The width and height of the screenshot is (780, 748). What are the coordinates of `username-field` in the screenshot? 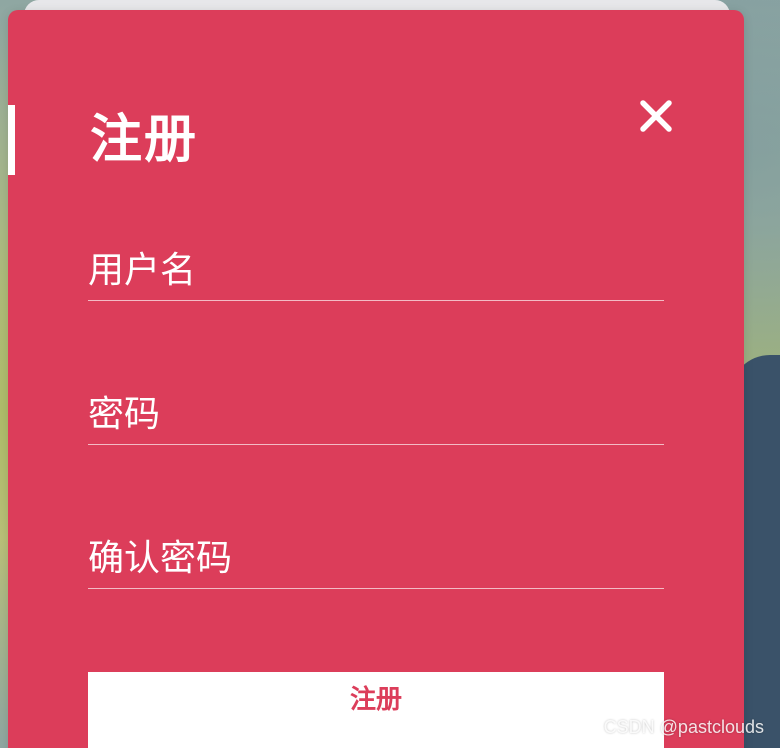 It's located at (376, 270).